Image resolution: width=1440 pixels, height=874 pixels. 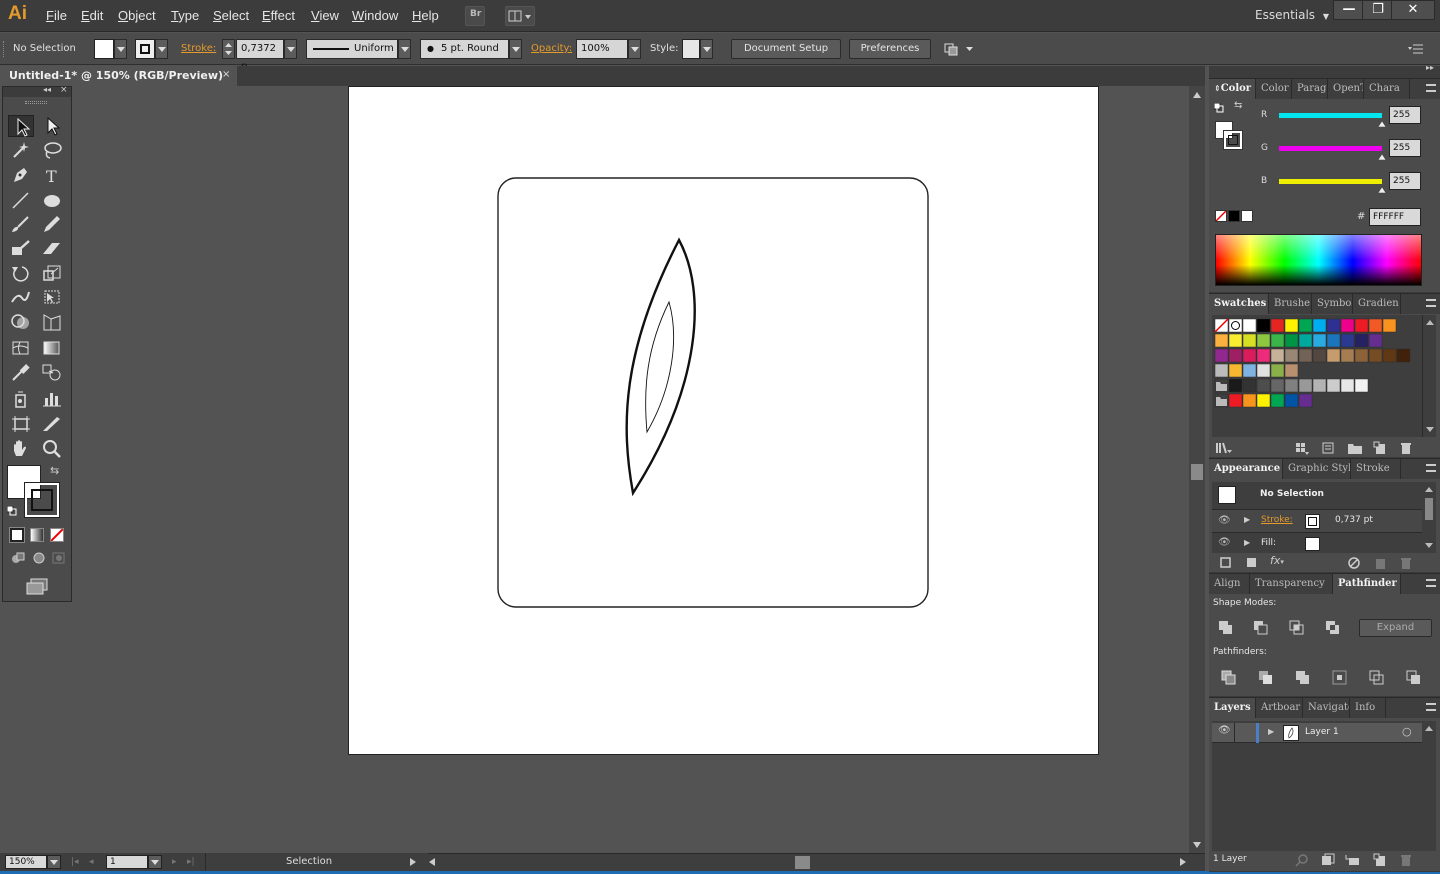 I want to click on menu-type: Type, so click(x=185, y=15).